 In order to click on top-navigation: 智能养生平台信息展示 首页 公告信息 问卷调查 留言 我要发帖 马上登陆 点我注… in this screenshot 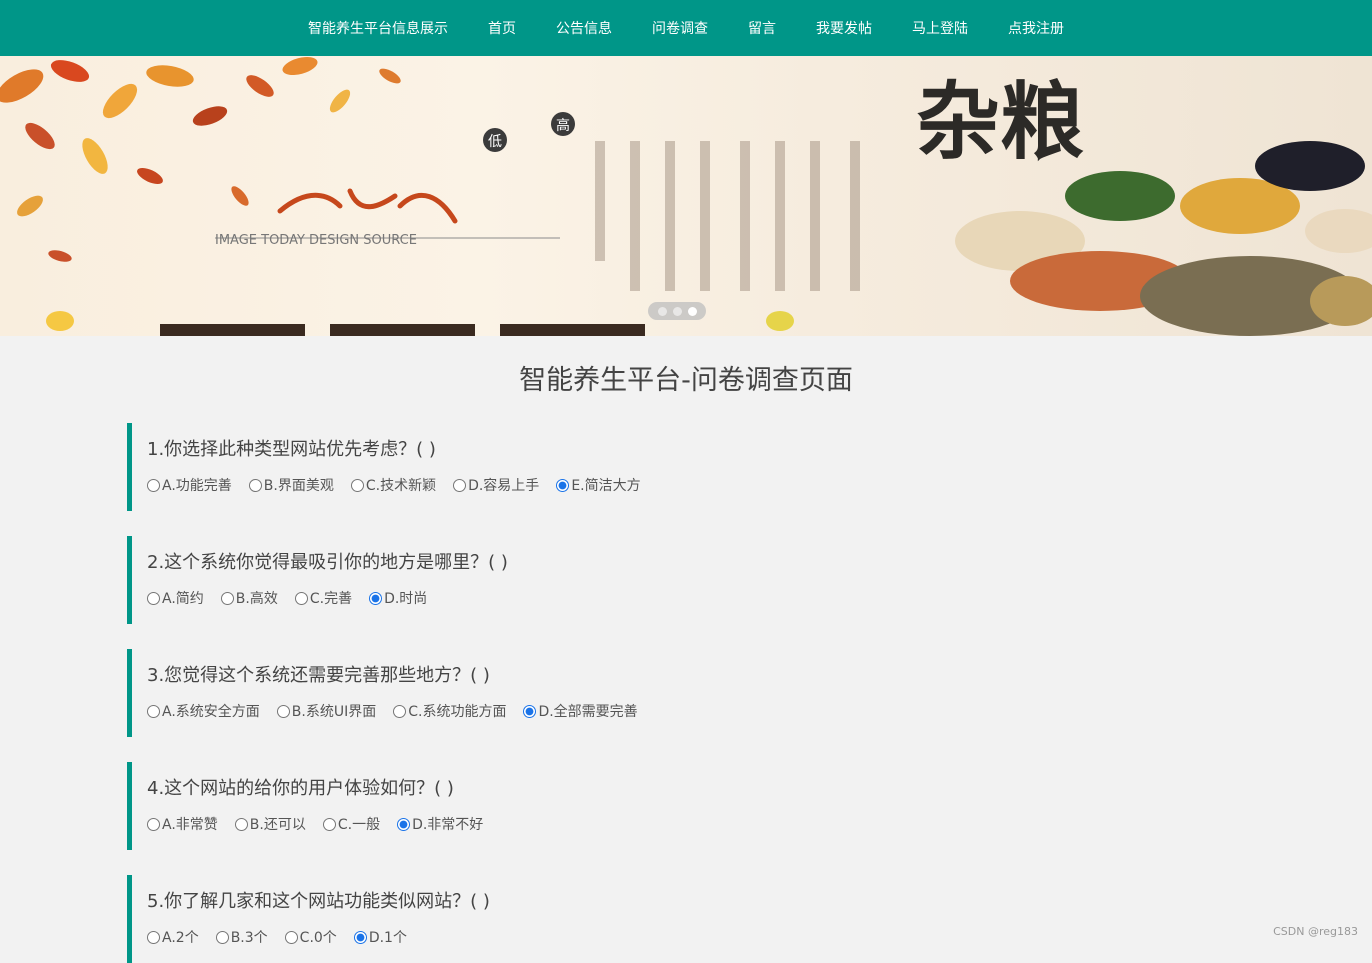, I will do `click(686, 28)`.